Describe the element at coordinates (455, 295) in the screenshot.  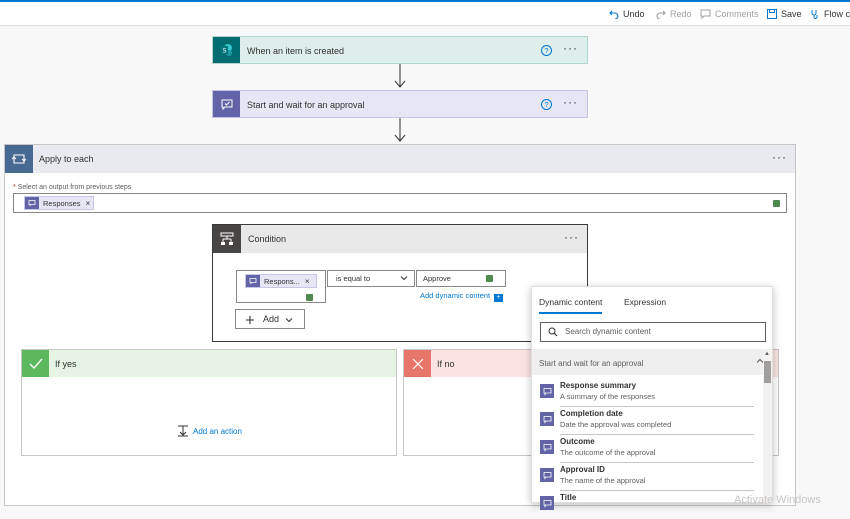
I see `add-dynamic-content-label: Add dynamic content` at that location.